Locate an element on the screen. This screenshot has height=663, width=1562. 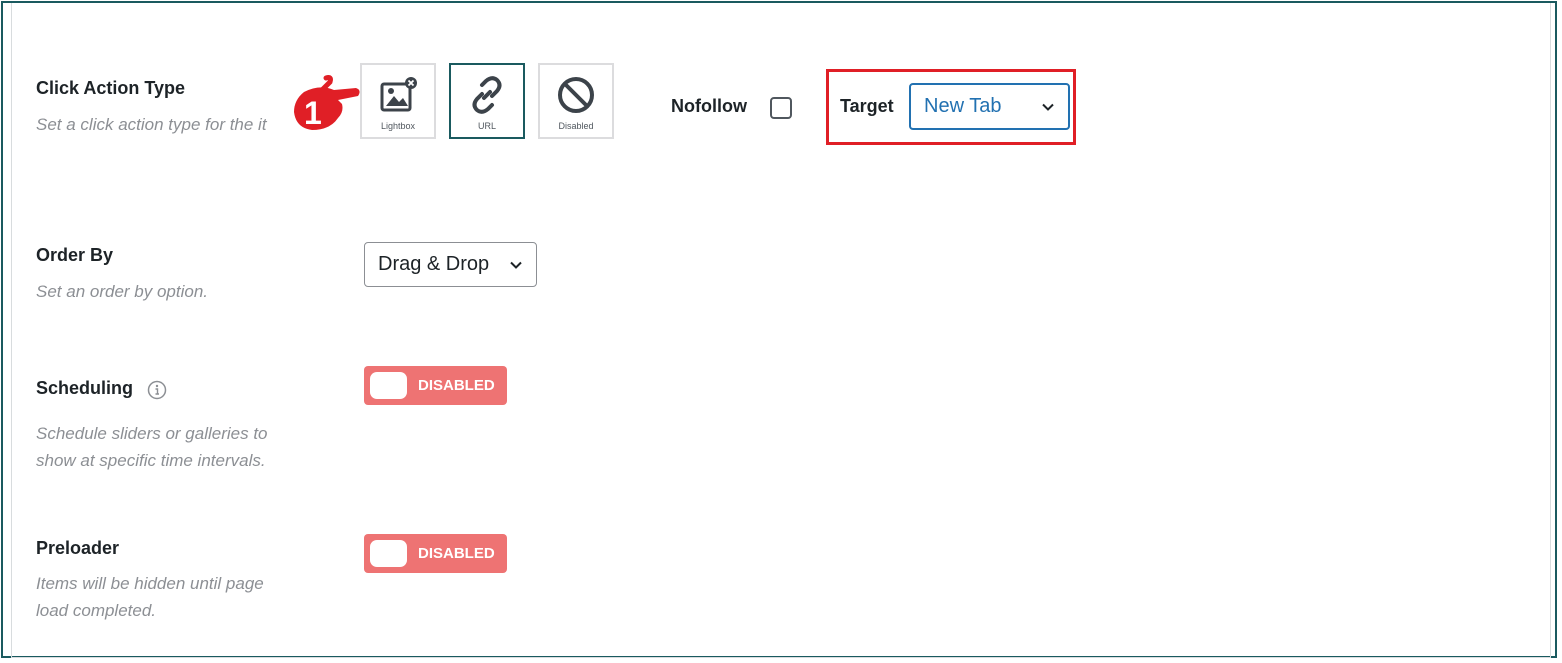
disabled-option-button: Disabled is located at coordinates (576, 101).